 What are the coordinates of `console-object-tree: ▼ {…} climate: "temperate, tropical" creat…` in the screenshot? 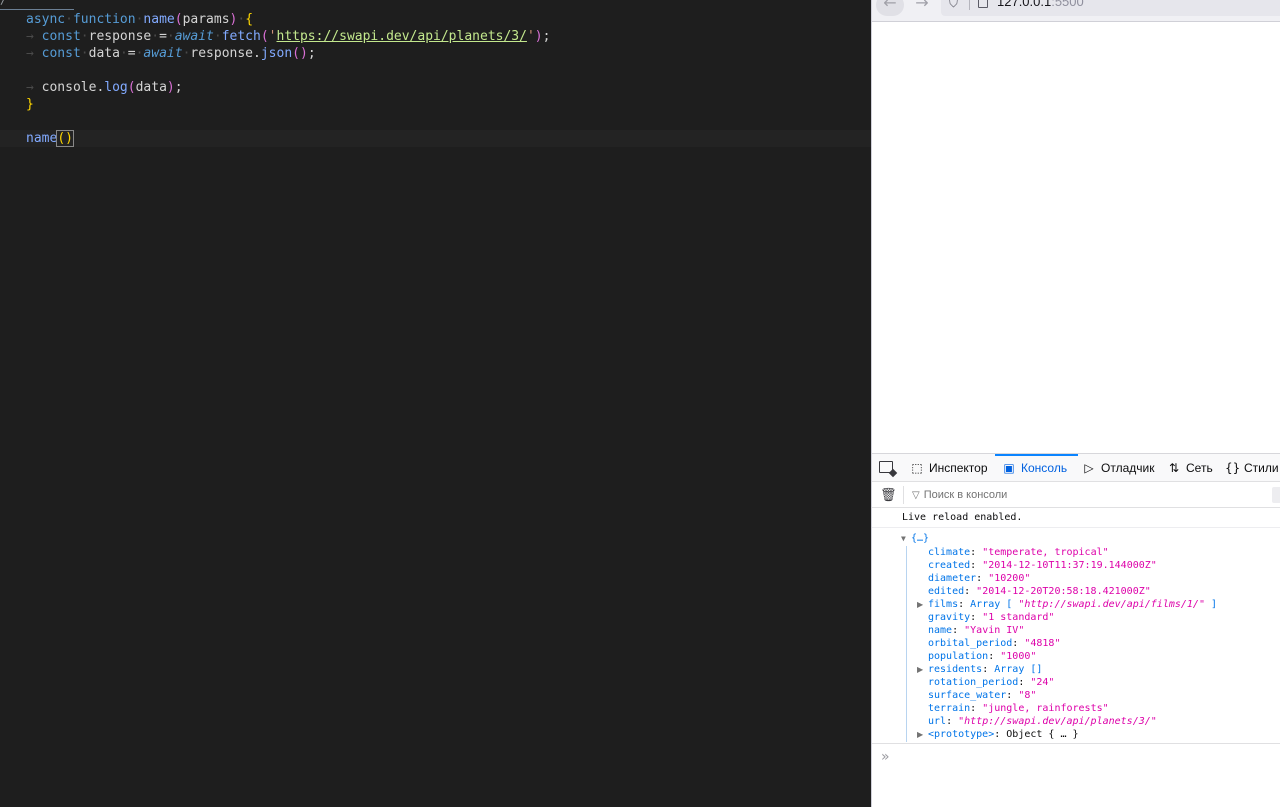 It's located at (1076, 637).